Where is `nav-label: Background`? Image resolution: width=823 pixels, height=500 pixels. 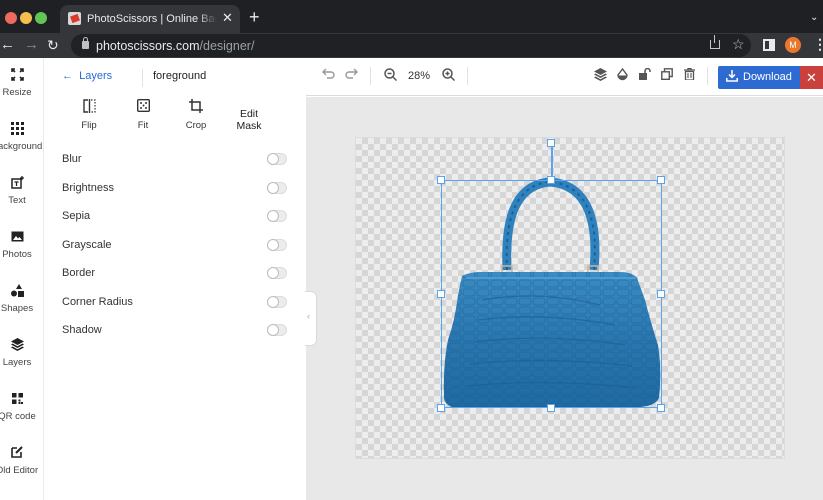 nav-label: Background is located at coordinates (21, 146).